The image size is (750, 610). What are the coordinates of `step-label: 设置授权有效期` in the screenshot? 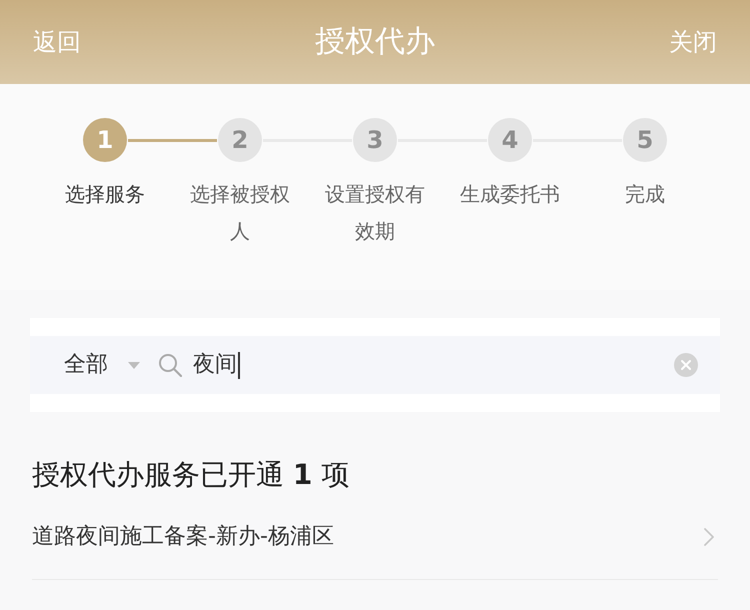 It's located at (375, 213).